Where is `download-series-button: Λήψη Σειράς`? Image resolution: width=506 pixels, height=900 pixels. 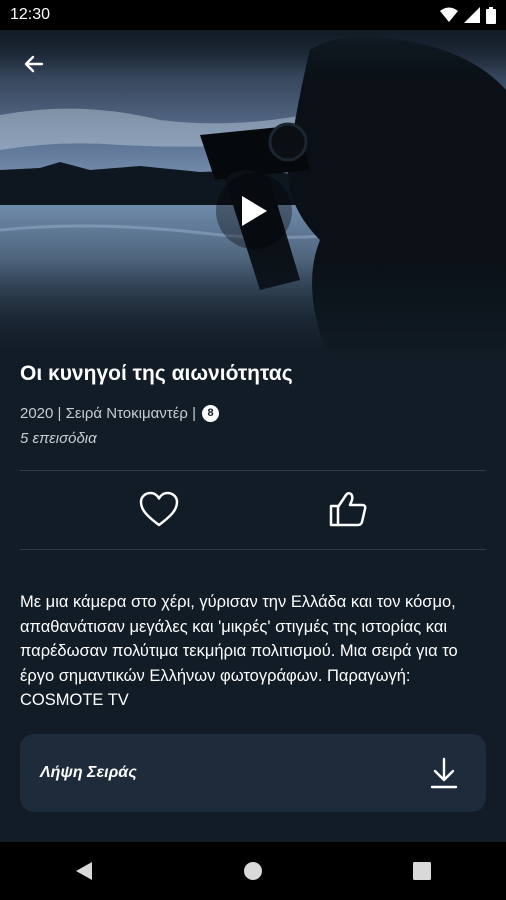 download-series-button: Λήψη Σειράς is located at coordinates (253, 773).